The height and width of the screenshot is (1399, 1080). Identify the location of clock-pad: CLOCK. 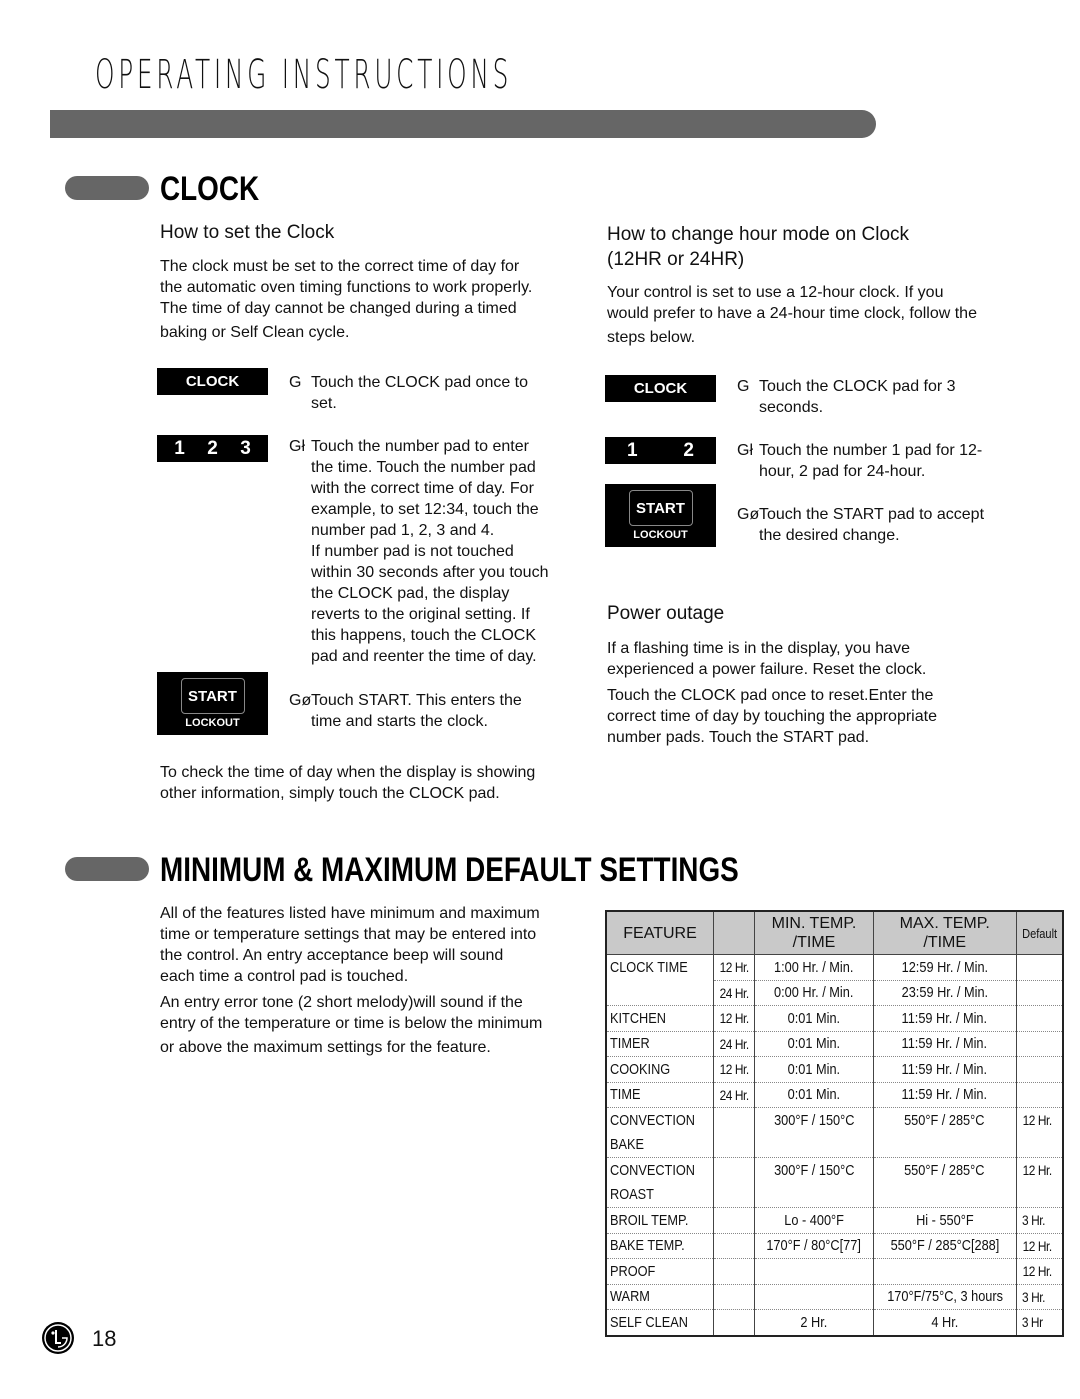
(660, 388).